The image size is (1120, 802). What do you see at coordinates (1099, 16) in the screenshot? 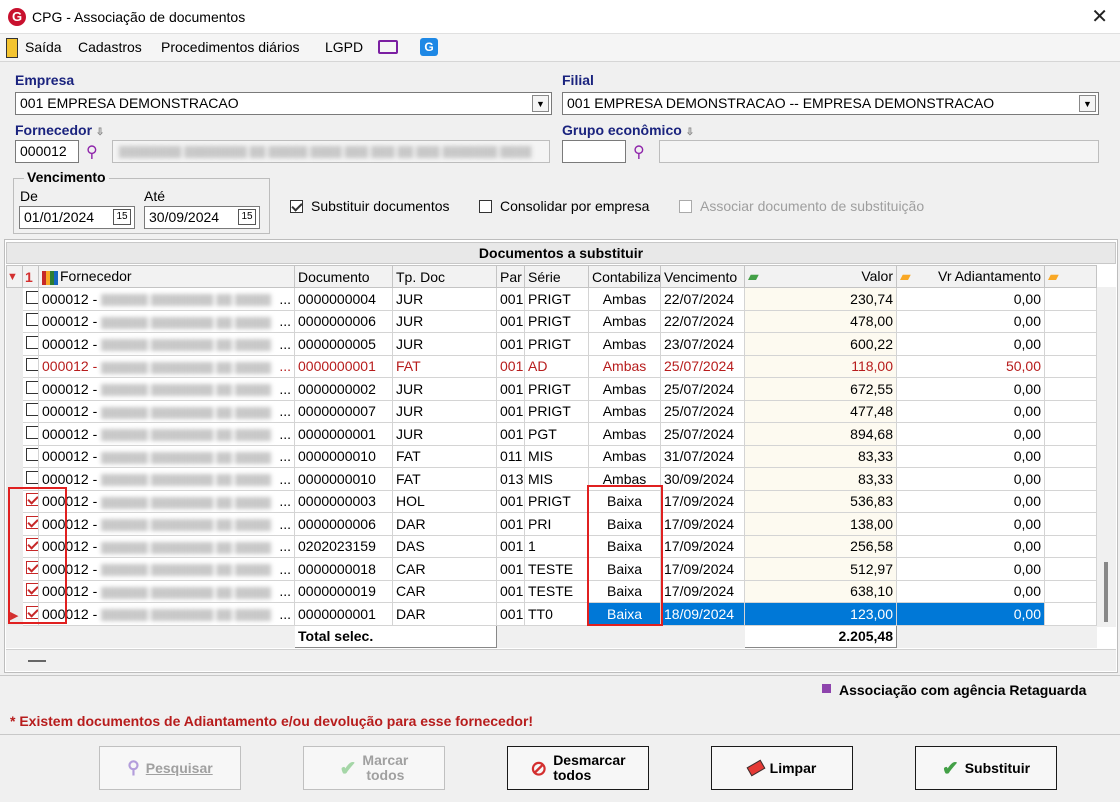
I see `close-icon: ✕` at bounding box center [1099, 16].